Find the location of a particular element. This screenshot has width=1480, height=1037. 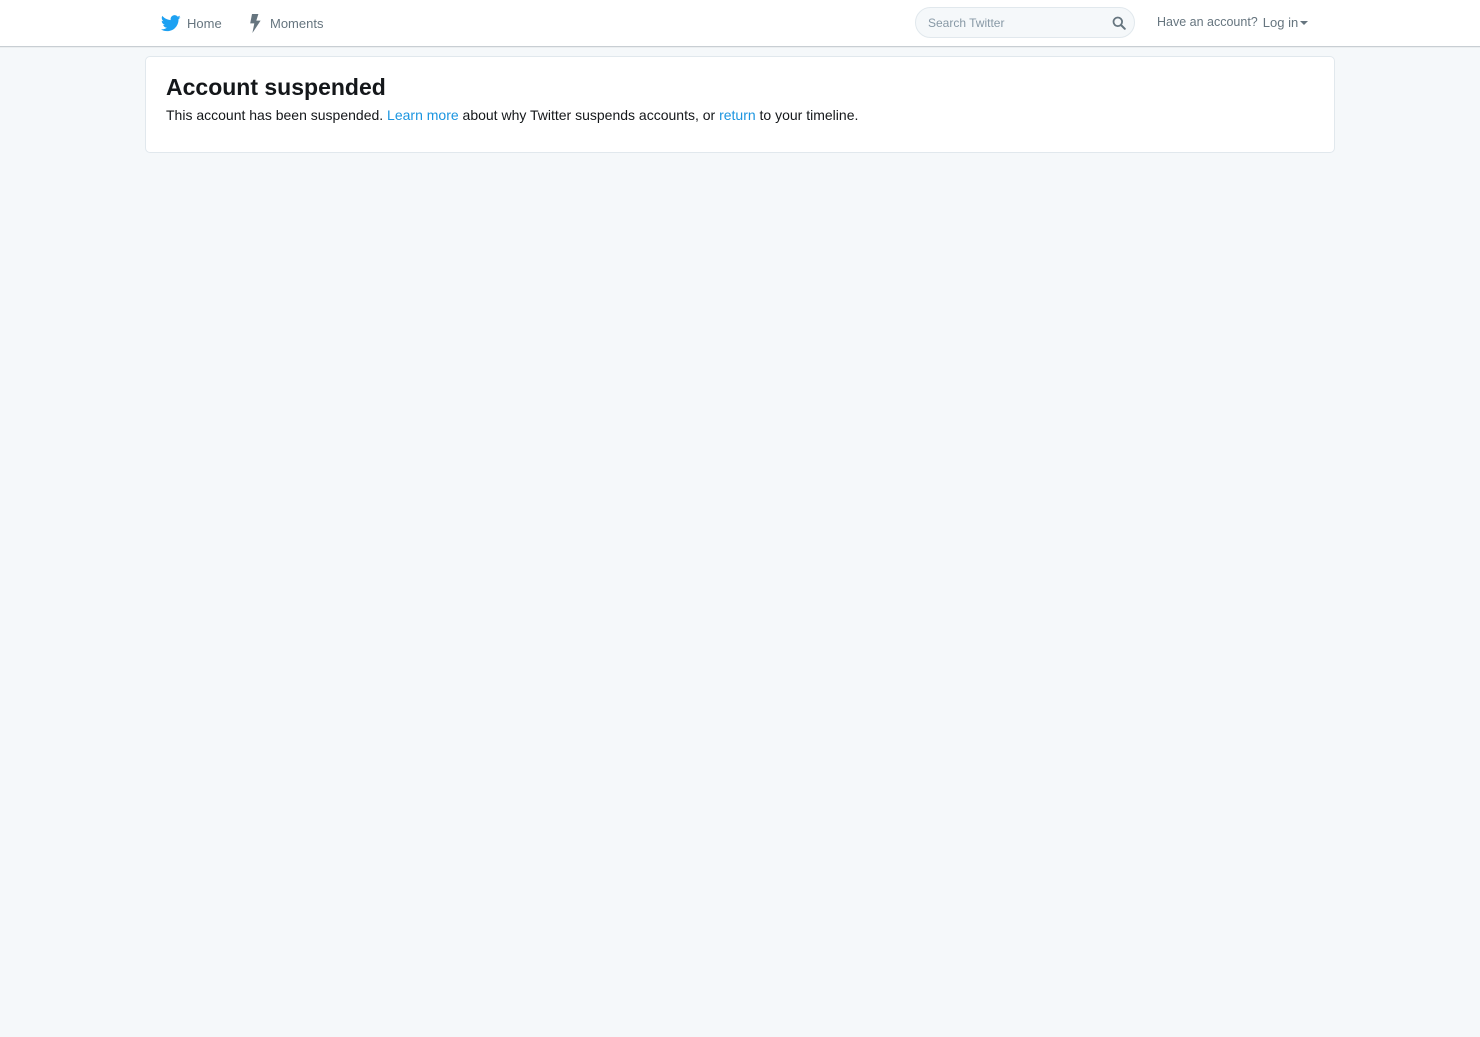

nav-home-label: Home is located at coordinates (204, 23).